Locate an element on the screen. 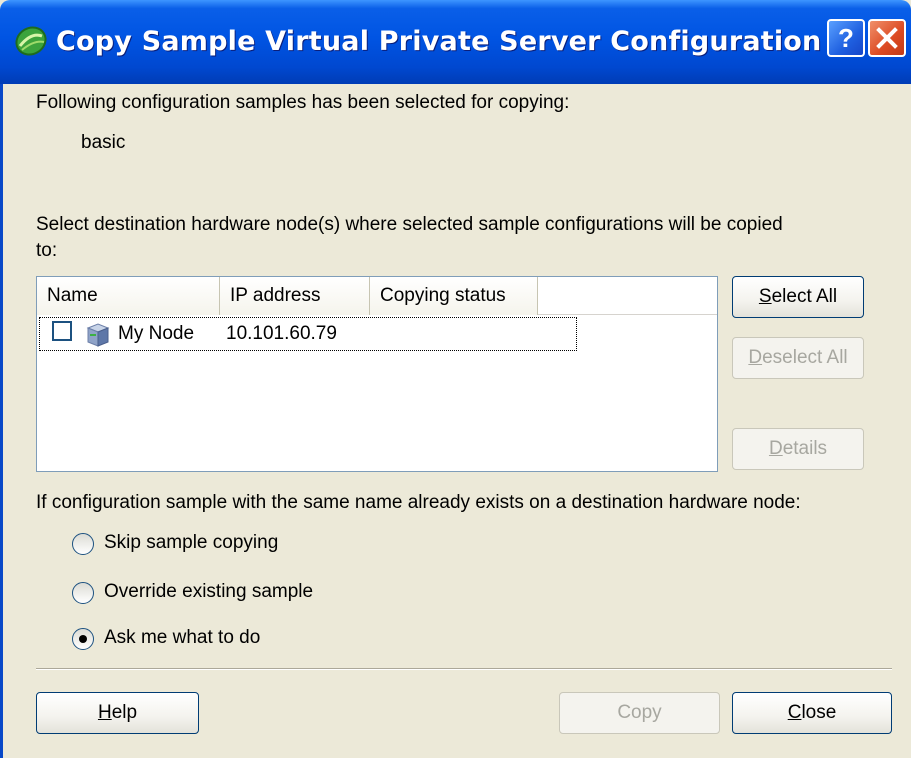 This screenshot has width=911, height=758. column-header-ip: IP address is located at coordinates (295, 296).